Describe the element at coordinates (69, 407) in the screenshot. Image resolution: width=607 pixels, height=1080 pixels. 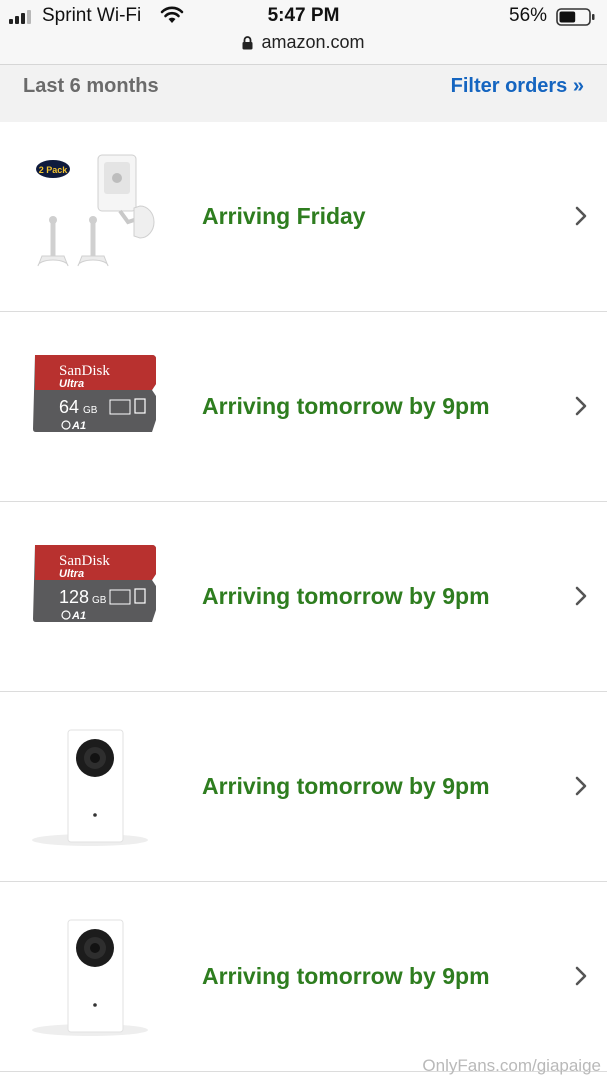
I see `card-capacity: 64` at that location.